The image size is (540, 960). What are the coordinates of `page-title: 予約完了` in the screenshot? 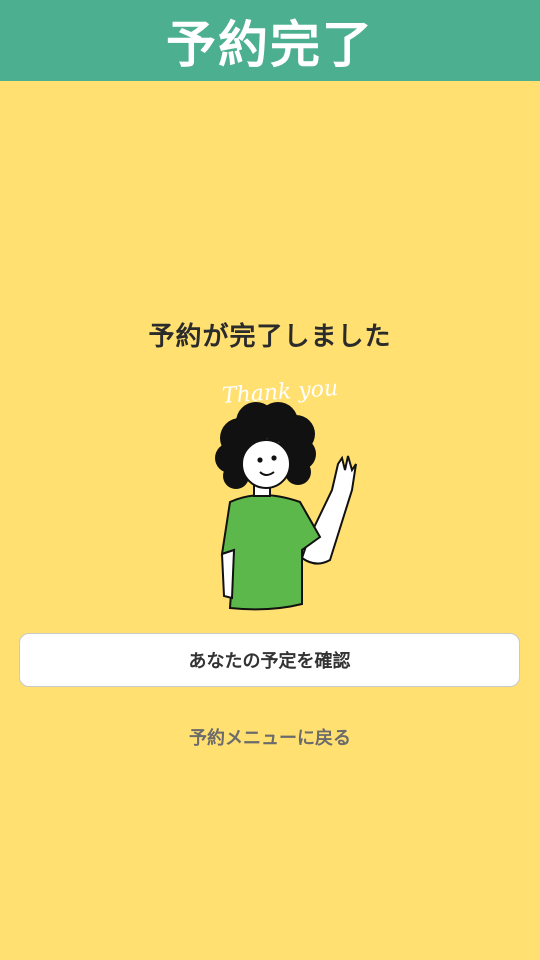 It's located at (270, 44).